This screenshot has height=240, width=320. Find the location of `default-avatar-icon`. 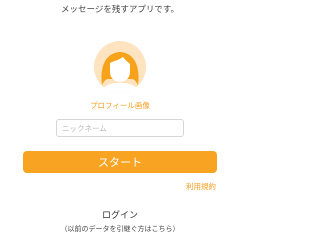

default-avatar-icon is located at coordinates (120, 67).